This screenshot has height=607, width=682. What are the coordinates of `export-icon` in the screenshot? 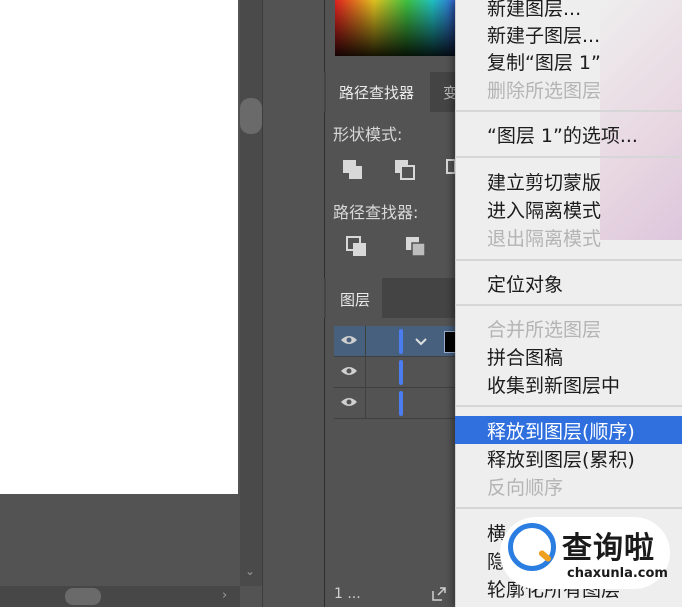 It's located at (439, 594).